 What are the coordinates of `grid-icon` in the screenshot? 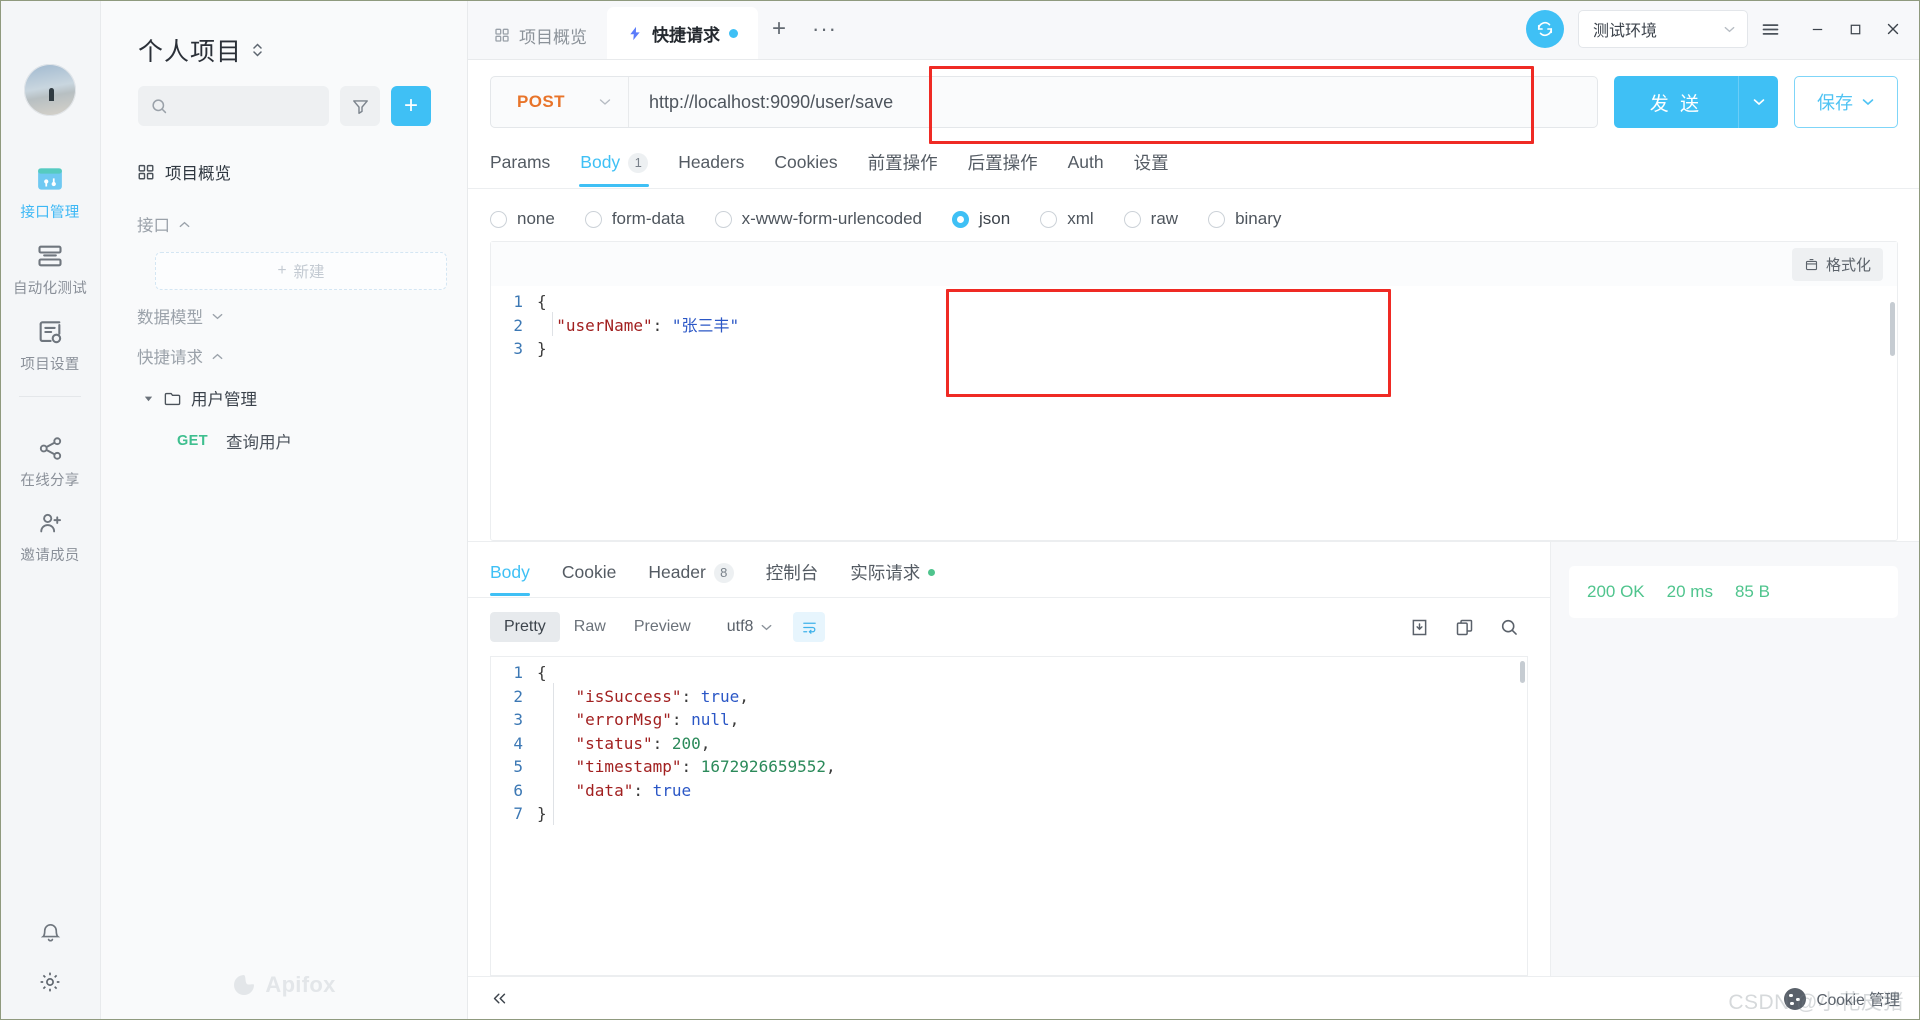 It's located at (502, 35).